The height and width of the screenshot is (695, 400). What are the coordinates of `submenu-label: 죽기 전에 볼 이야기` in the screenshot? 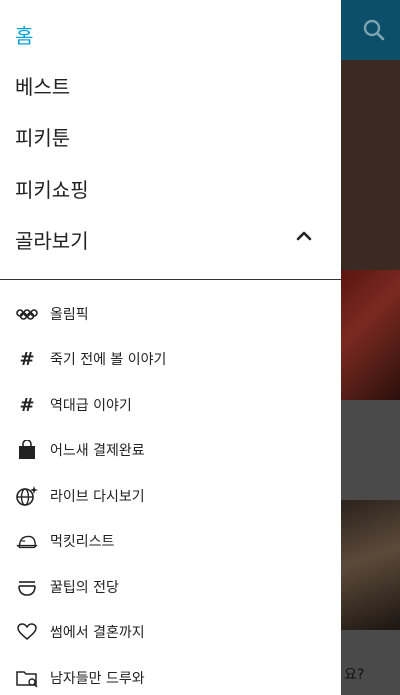 It's located at (108, 360).